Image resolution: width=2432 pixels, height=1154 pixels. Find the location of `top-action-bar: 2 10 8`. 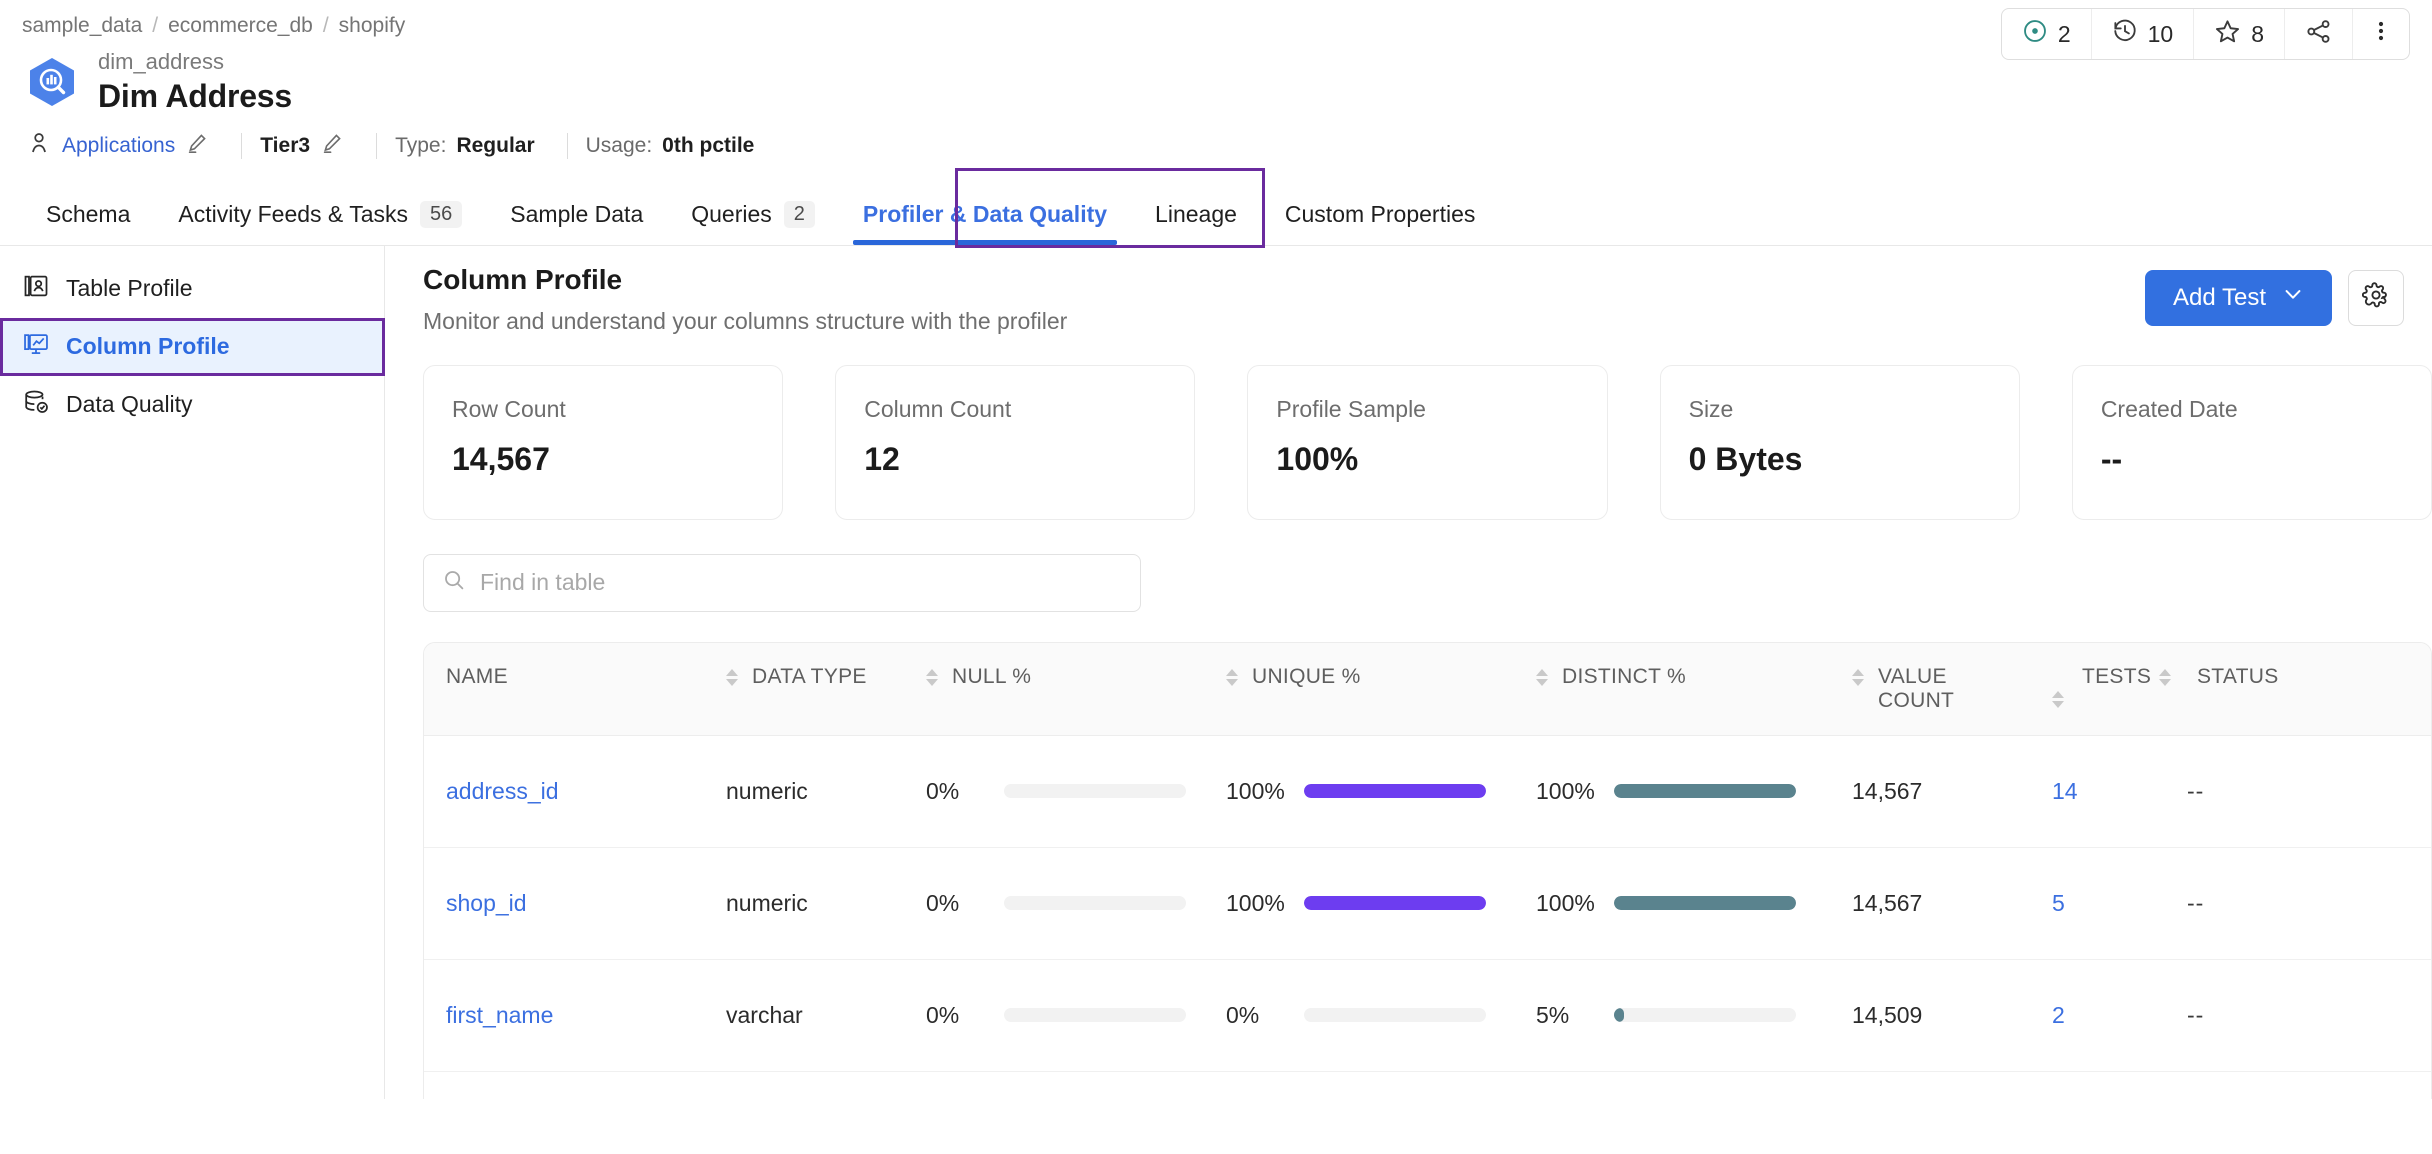

top-action-bar: 2 10 8 is located at coordinates (2205, 34).